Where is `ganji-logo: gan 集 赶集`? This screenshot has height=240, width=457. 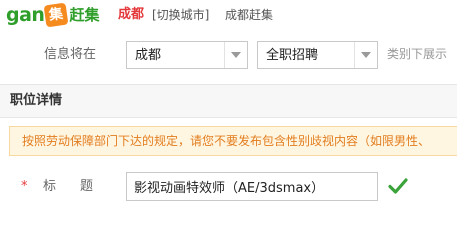 ganji-logo: gan 集 赶集 is located at coordinates (53, 15).